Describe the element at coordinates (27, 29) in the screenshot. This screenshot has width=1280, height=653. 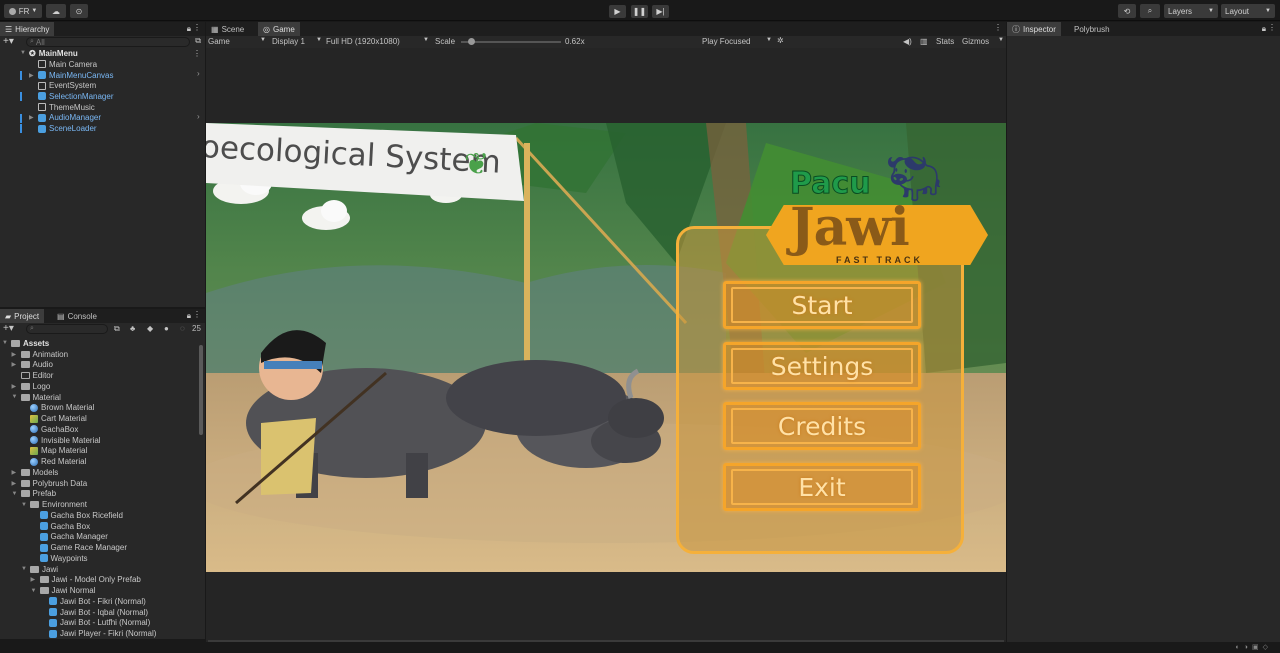
I see `tab-hierarchy: ☰ Hierarchy` at that location.